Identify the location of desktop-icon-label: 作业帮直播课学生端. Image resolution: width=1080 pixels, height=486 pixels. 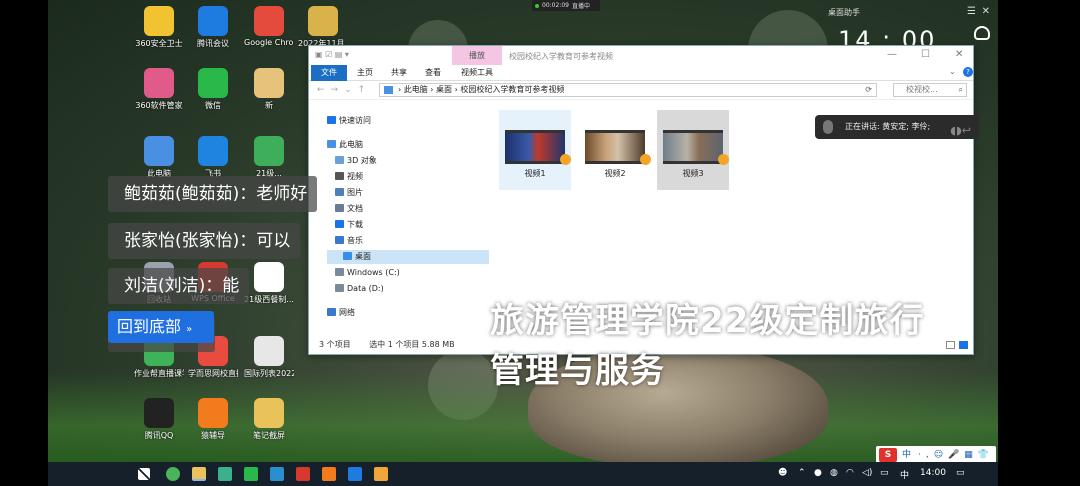
(159, 373).